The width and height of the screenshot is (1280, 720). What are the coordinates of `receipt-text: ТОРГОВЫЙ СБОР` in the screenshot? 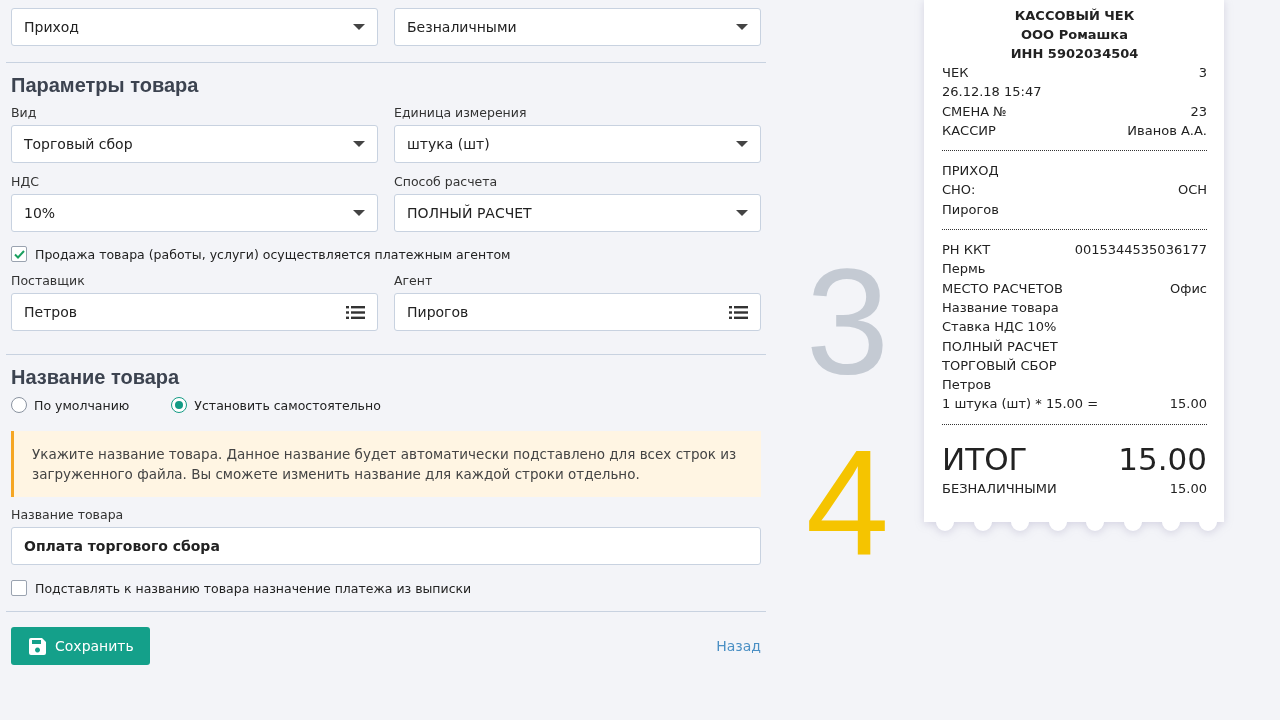 It's located at (999, 365).